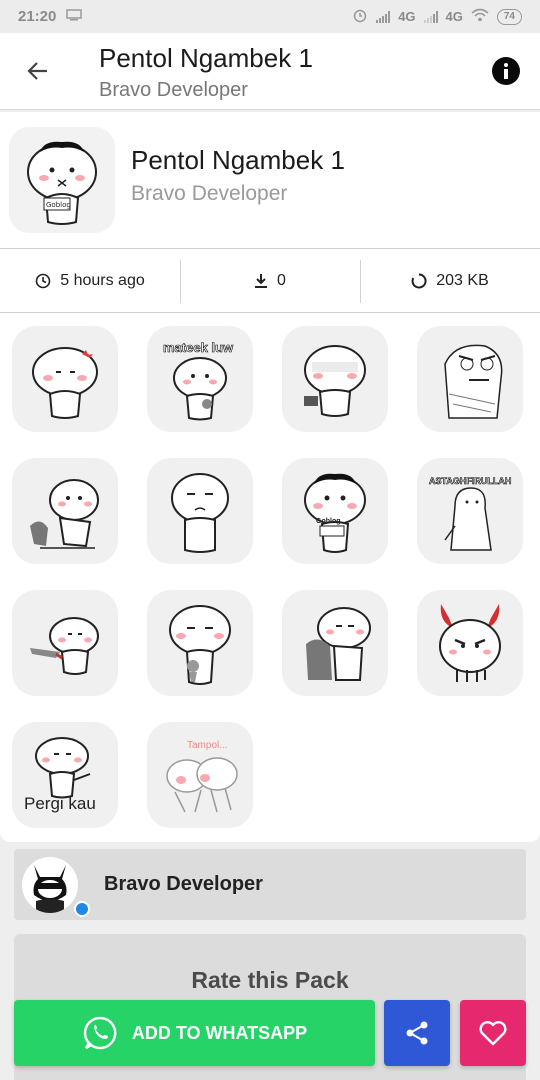 This screenshot has width=540, height=1080. I want to click on pack-meta-row: 5 hours ago 0 203 KB, so click(270, 281).